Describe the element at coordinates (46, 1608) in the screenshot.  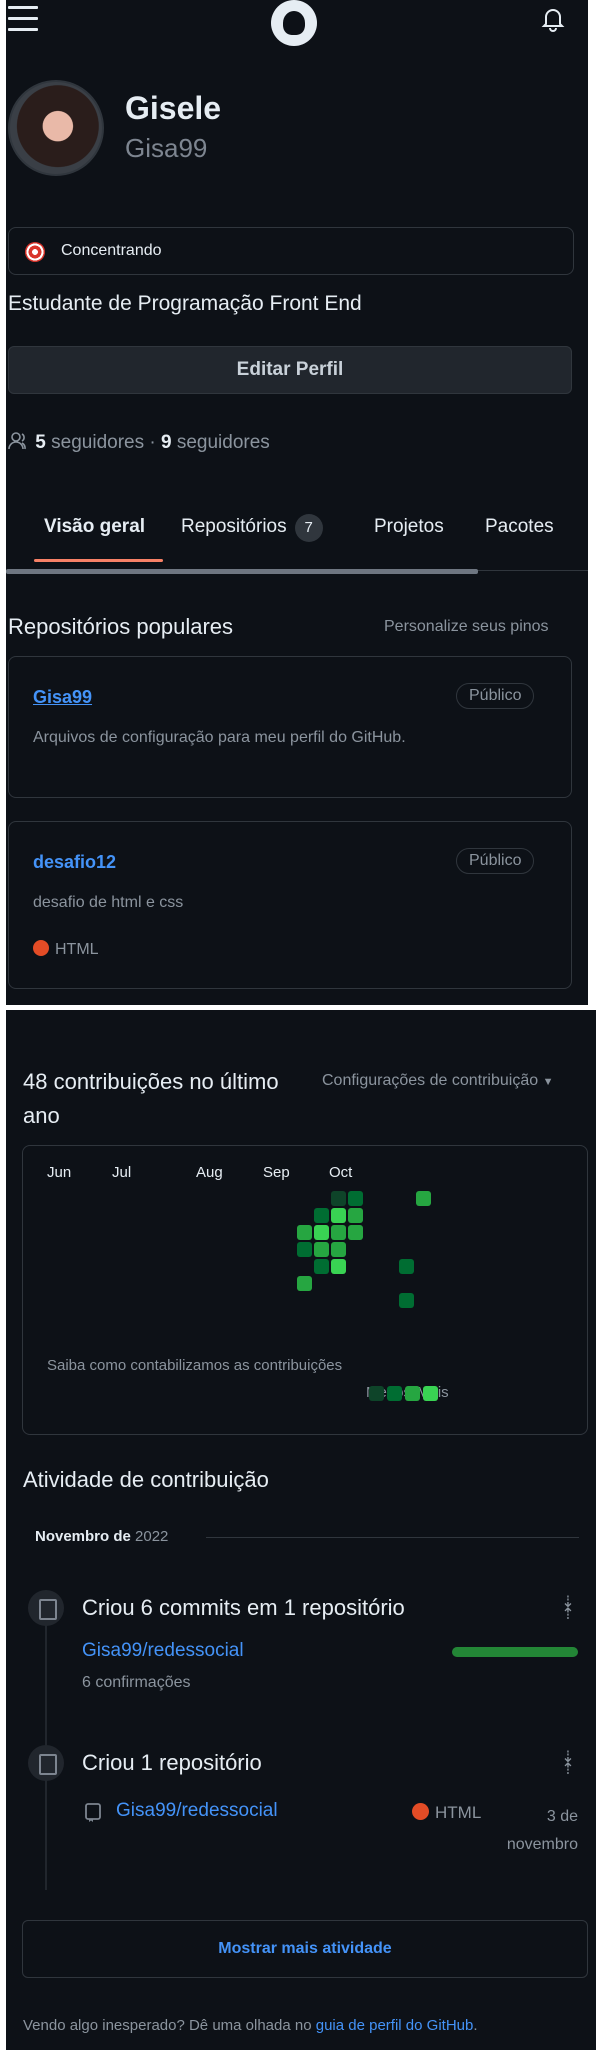
I see `repo-push-icon` at that location.